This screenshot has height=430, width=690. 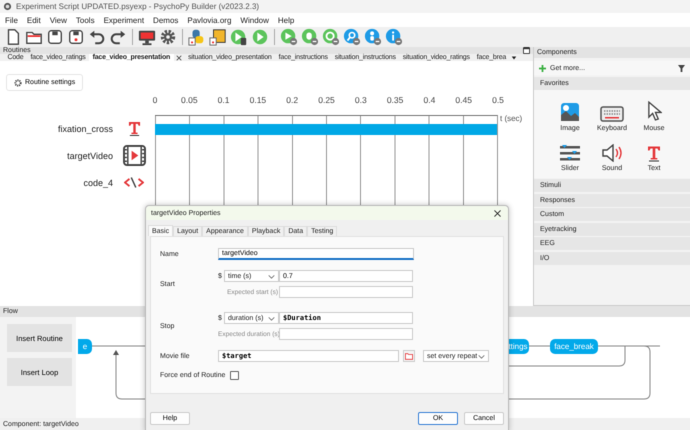 What do you see at coordinates (197, 37) in the screenshot?
I see `script-icon` at bounding box center [197, 37].